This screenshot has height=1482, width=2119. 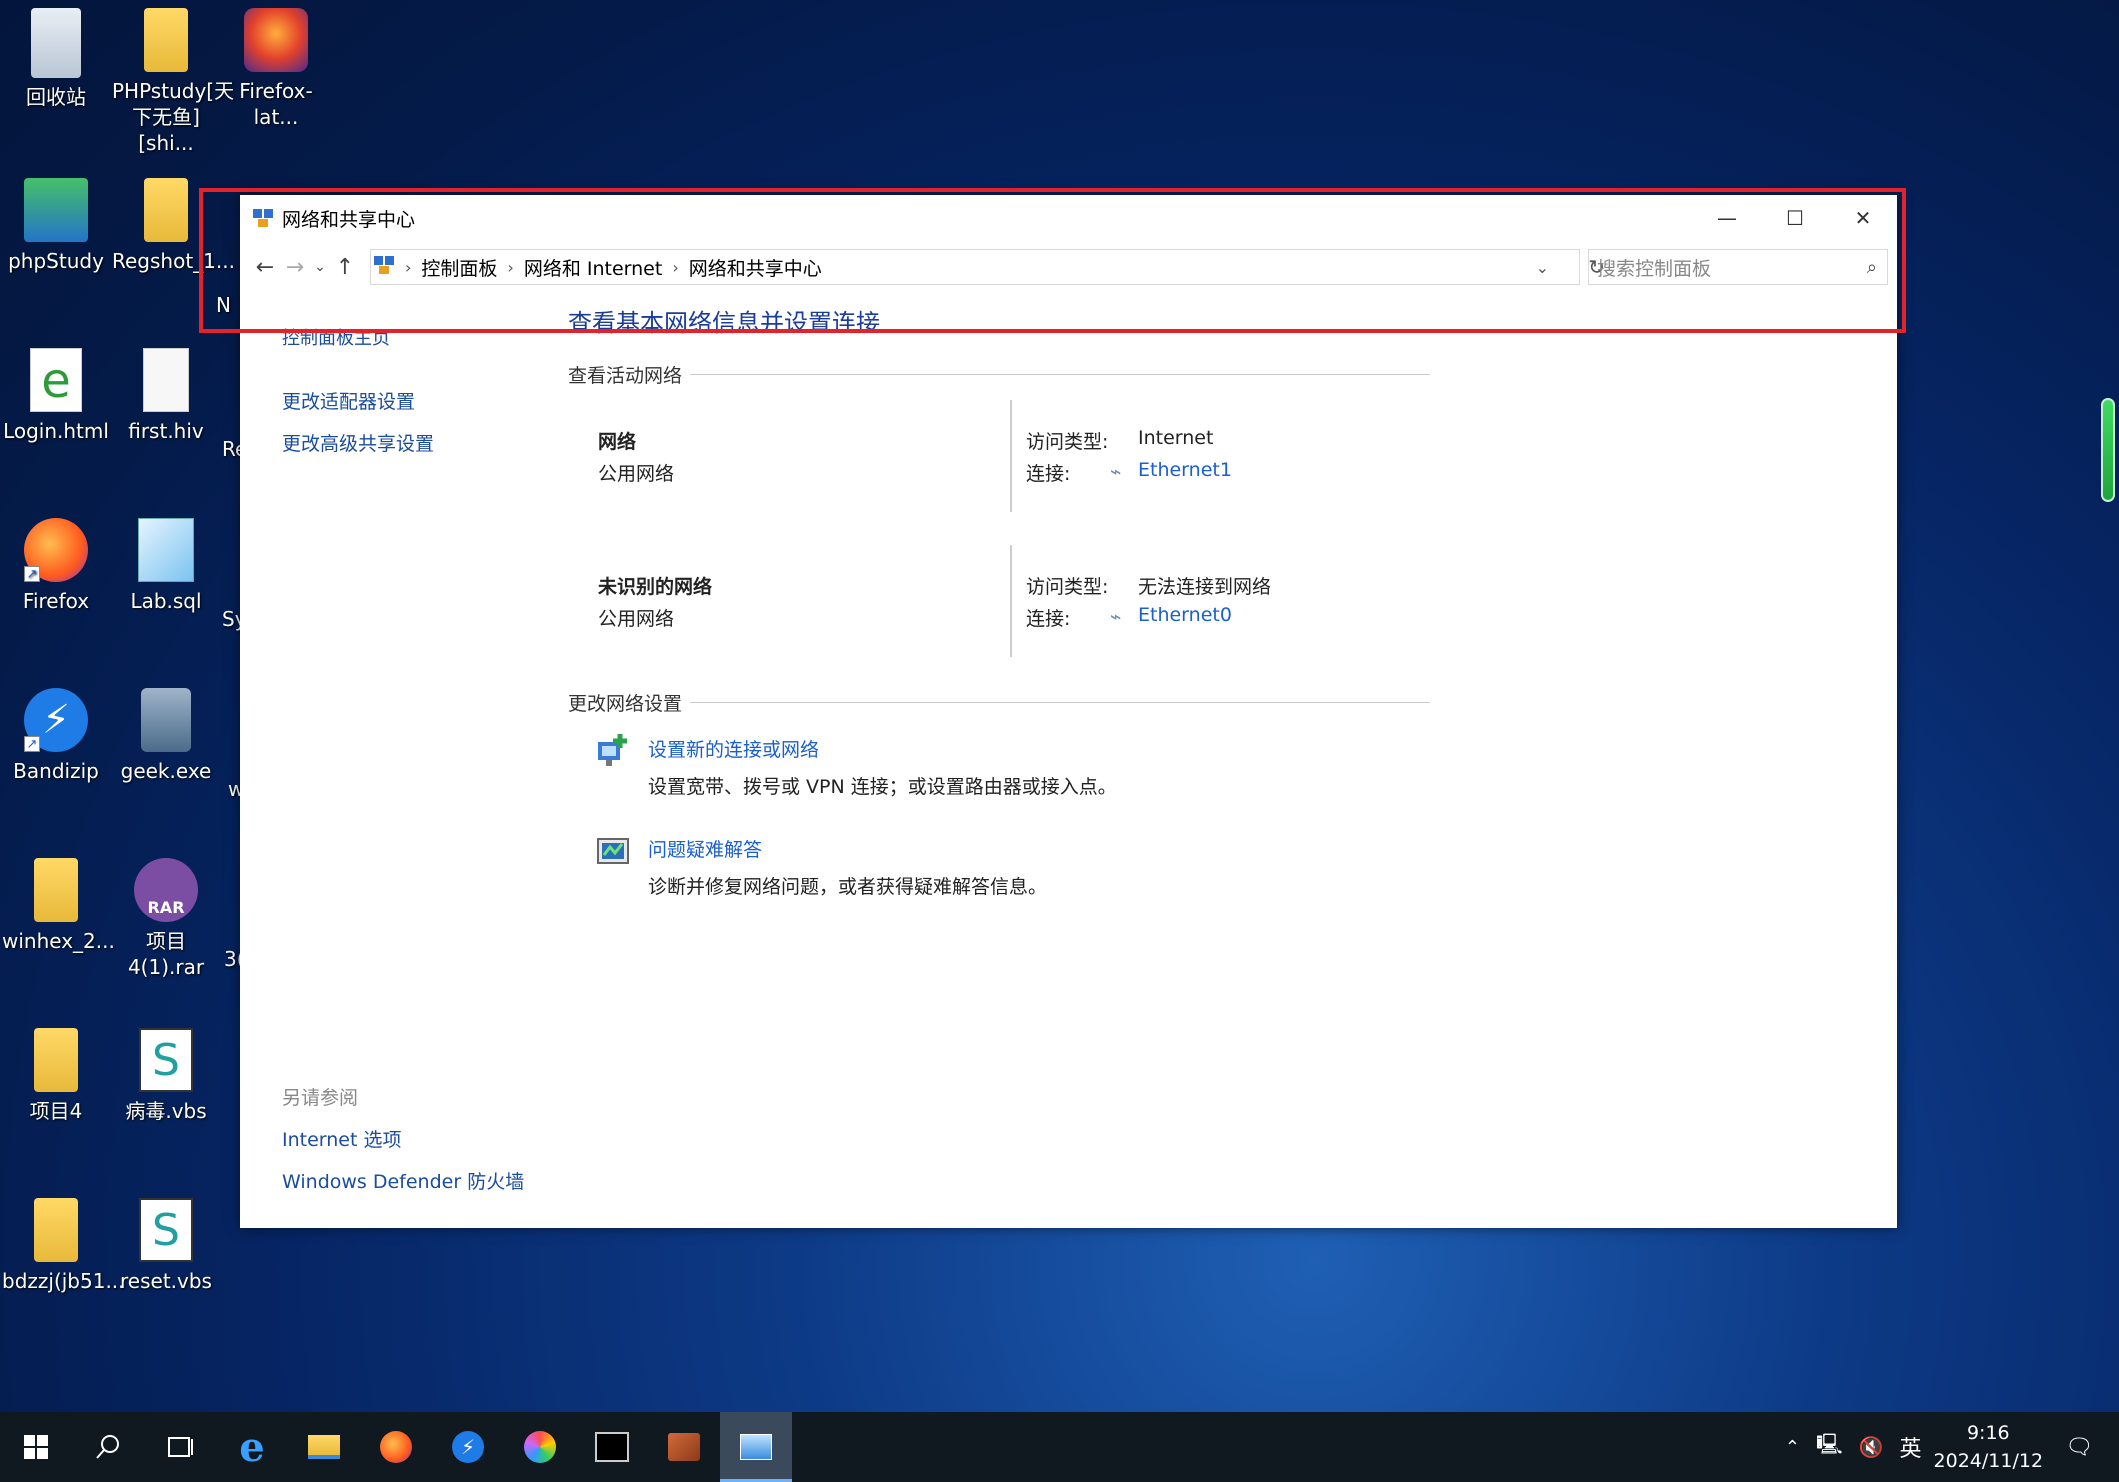 What do you see at coordinates (295, 267) in the screenshot?
I see `forward-arrow-icon: →` at bounding box center [295, 267].